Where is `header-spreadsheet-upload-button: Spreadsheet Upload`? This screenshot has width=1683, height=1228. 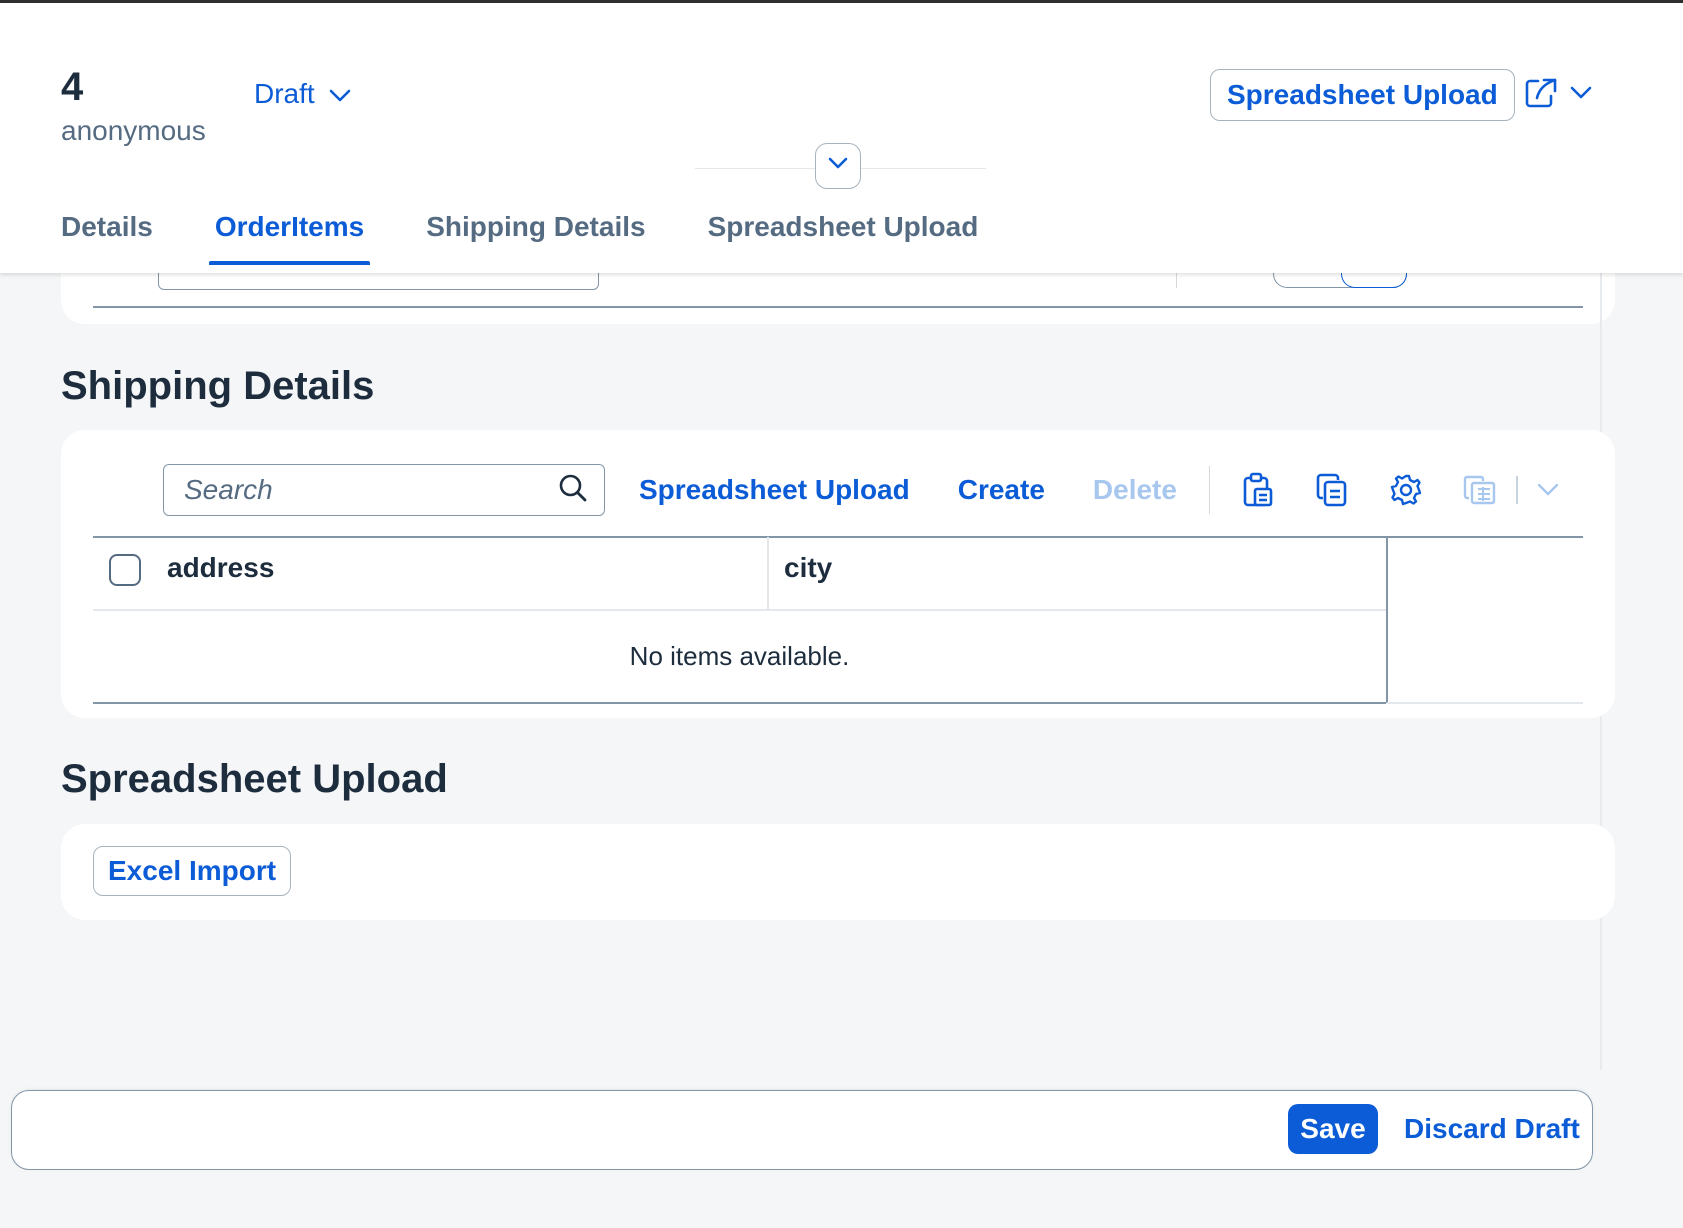
header-spreadsheet-upload-button: Spreadsheet Upload is located at coordinates (1362, 95).